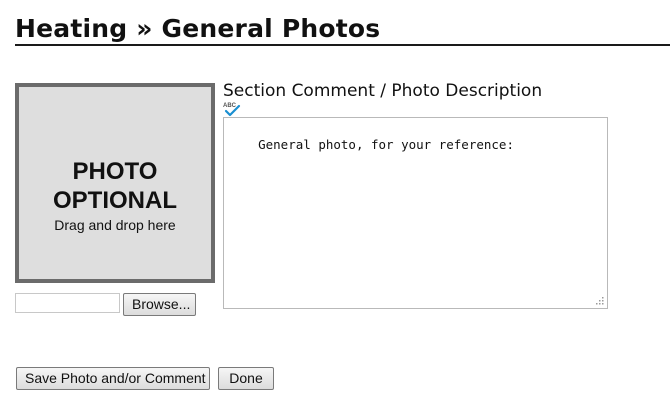  Describe the element at coordinates (115, 171) in the screenshot. I see `photo-label-line1: PHOTO` at that location.